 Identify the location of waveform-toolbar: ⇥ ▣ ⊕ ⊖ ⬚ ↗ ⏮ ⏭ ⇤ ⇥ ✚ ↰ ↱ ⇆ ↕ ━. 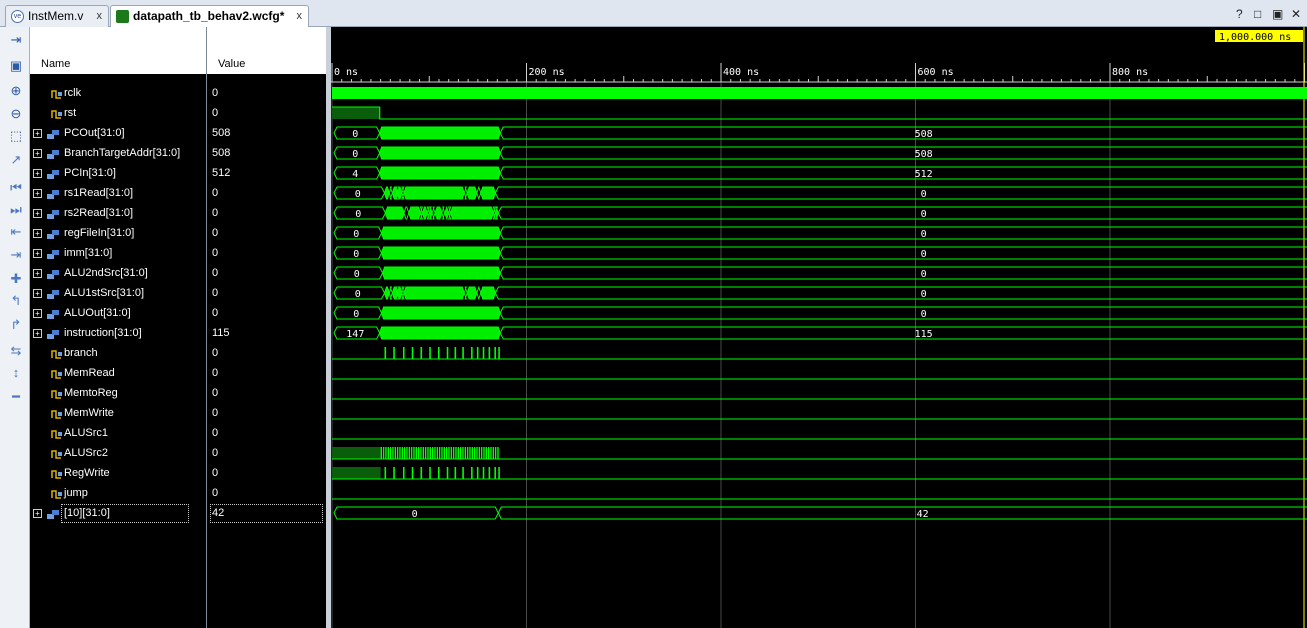
(15, 327).